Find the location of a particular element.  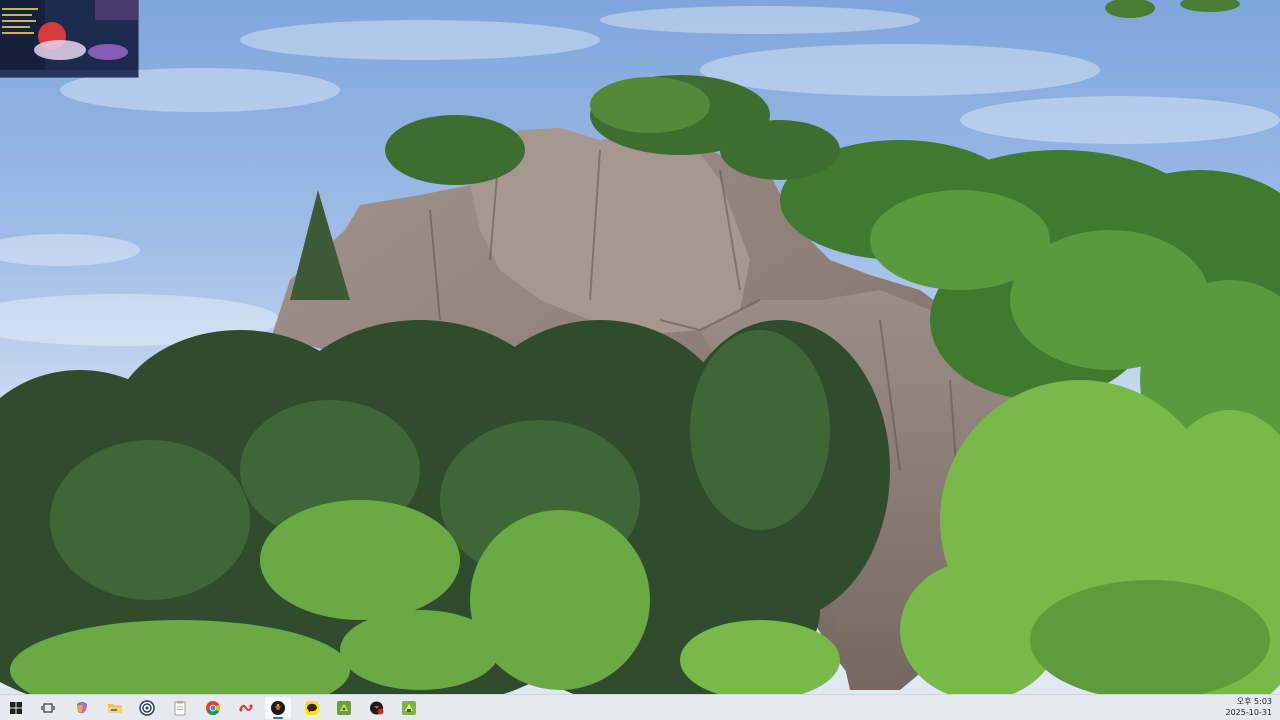

notepad-button is located at coordinates (180, 708).